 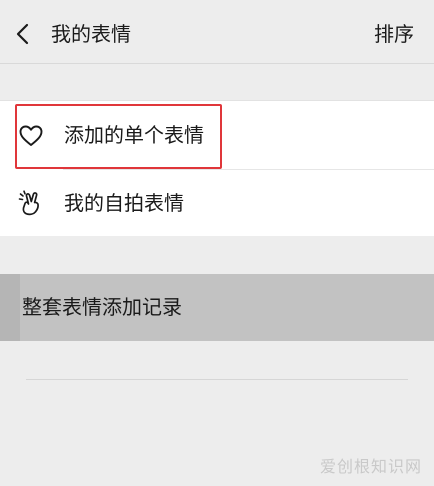 What do you see at coordinates (370, 466) in the screenshot?
I see `watermark-text: 爱创根知识网` at bounding box center [370, 466].